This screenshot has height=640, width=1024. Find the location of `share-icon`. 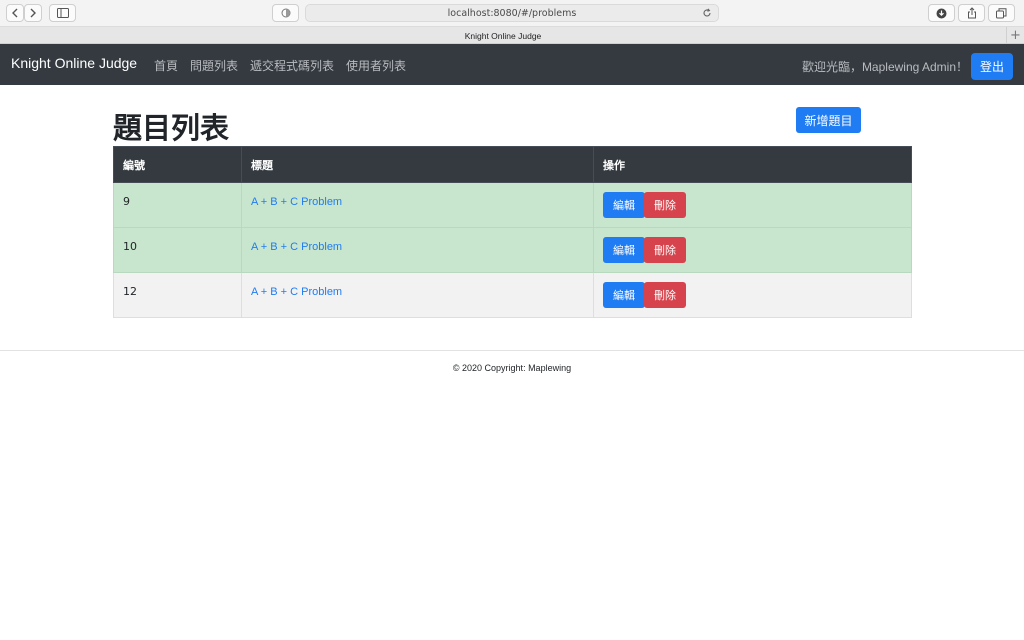

share-icon is located at coordinates (971, 13).